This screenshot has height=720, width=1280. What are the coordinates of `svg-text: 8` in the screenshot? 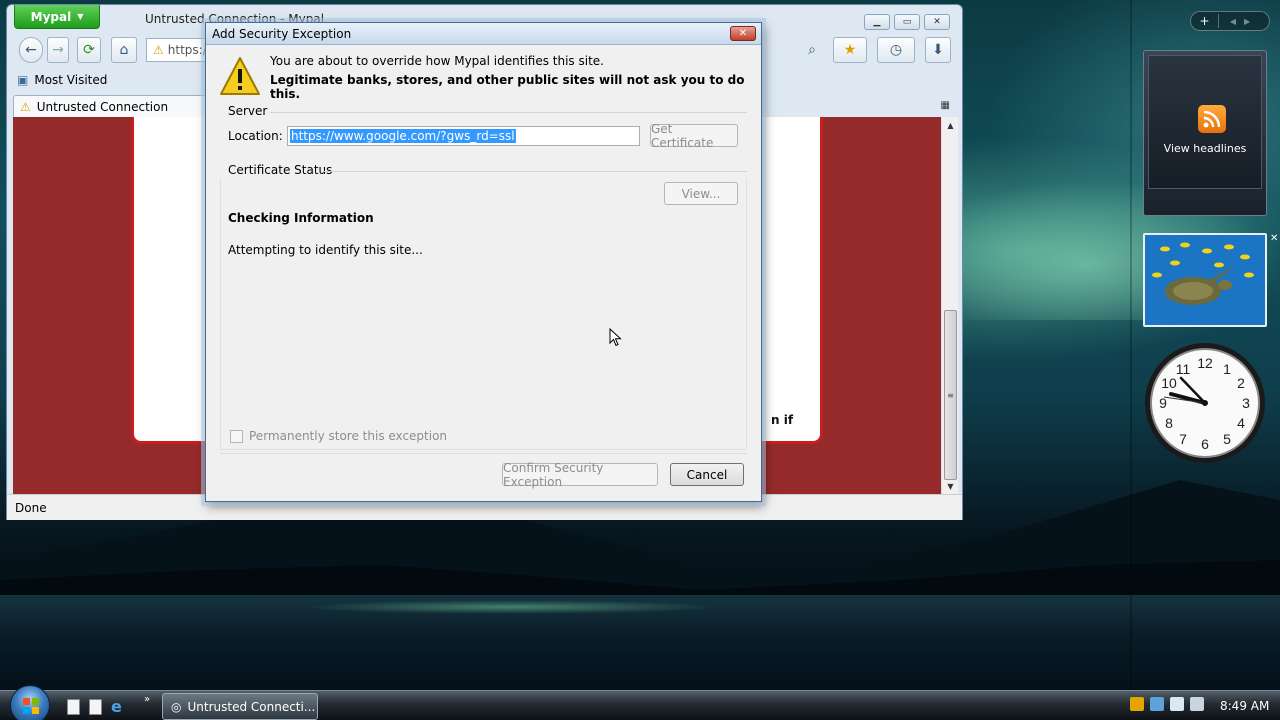 It's located at (1169, 423).